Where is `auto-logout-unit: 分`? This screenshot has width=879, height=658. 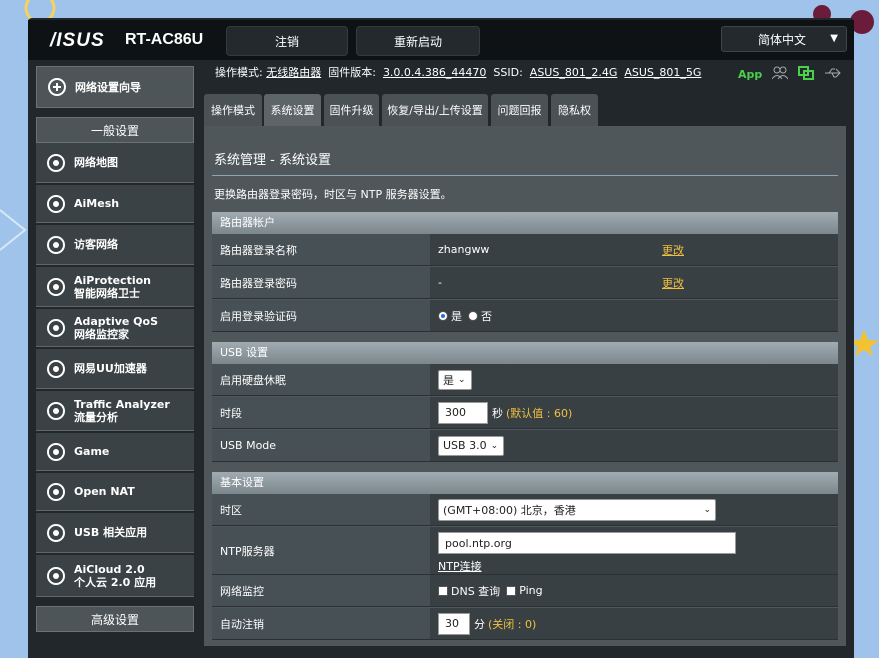
auto-logout-unit: 分 is located at coordinates (479, 624).